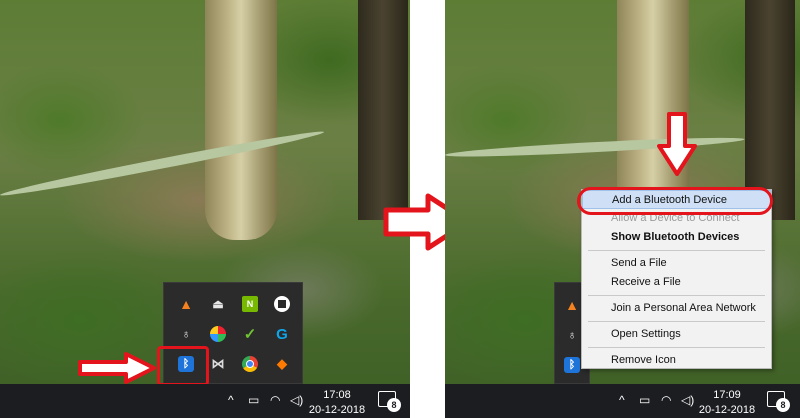  I want to click on green-app-icon: ✓, so click(250, 334).